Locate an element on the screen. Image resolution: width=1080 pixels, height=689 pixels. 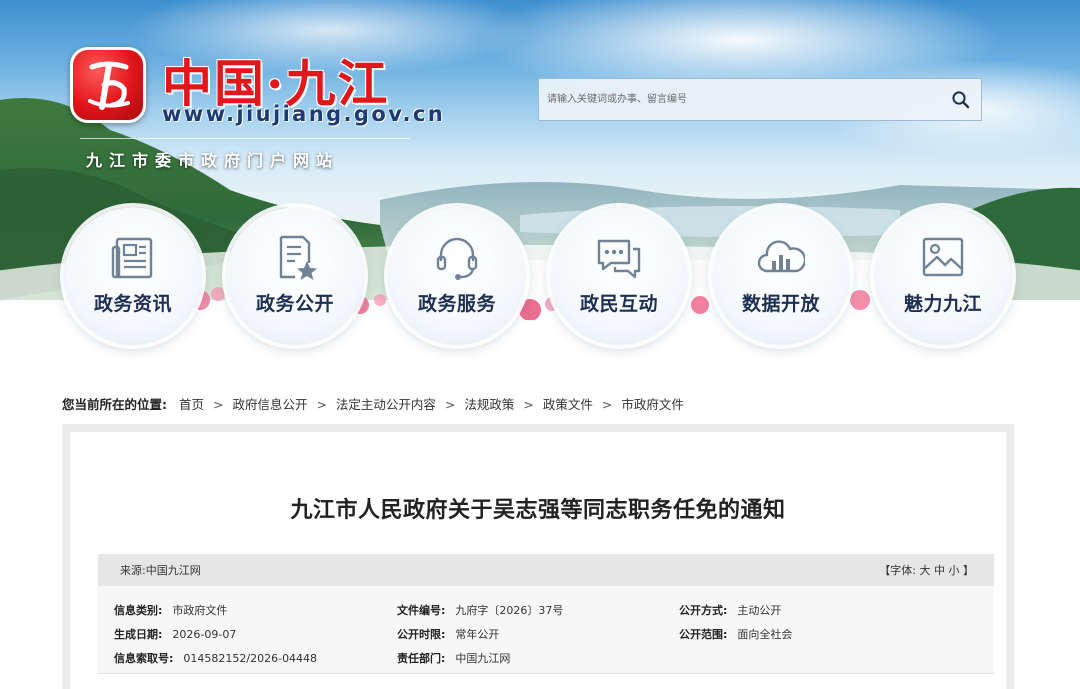
site-logo-icon is located at coordinates (108, 85).